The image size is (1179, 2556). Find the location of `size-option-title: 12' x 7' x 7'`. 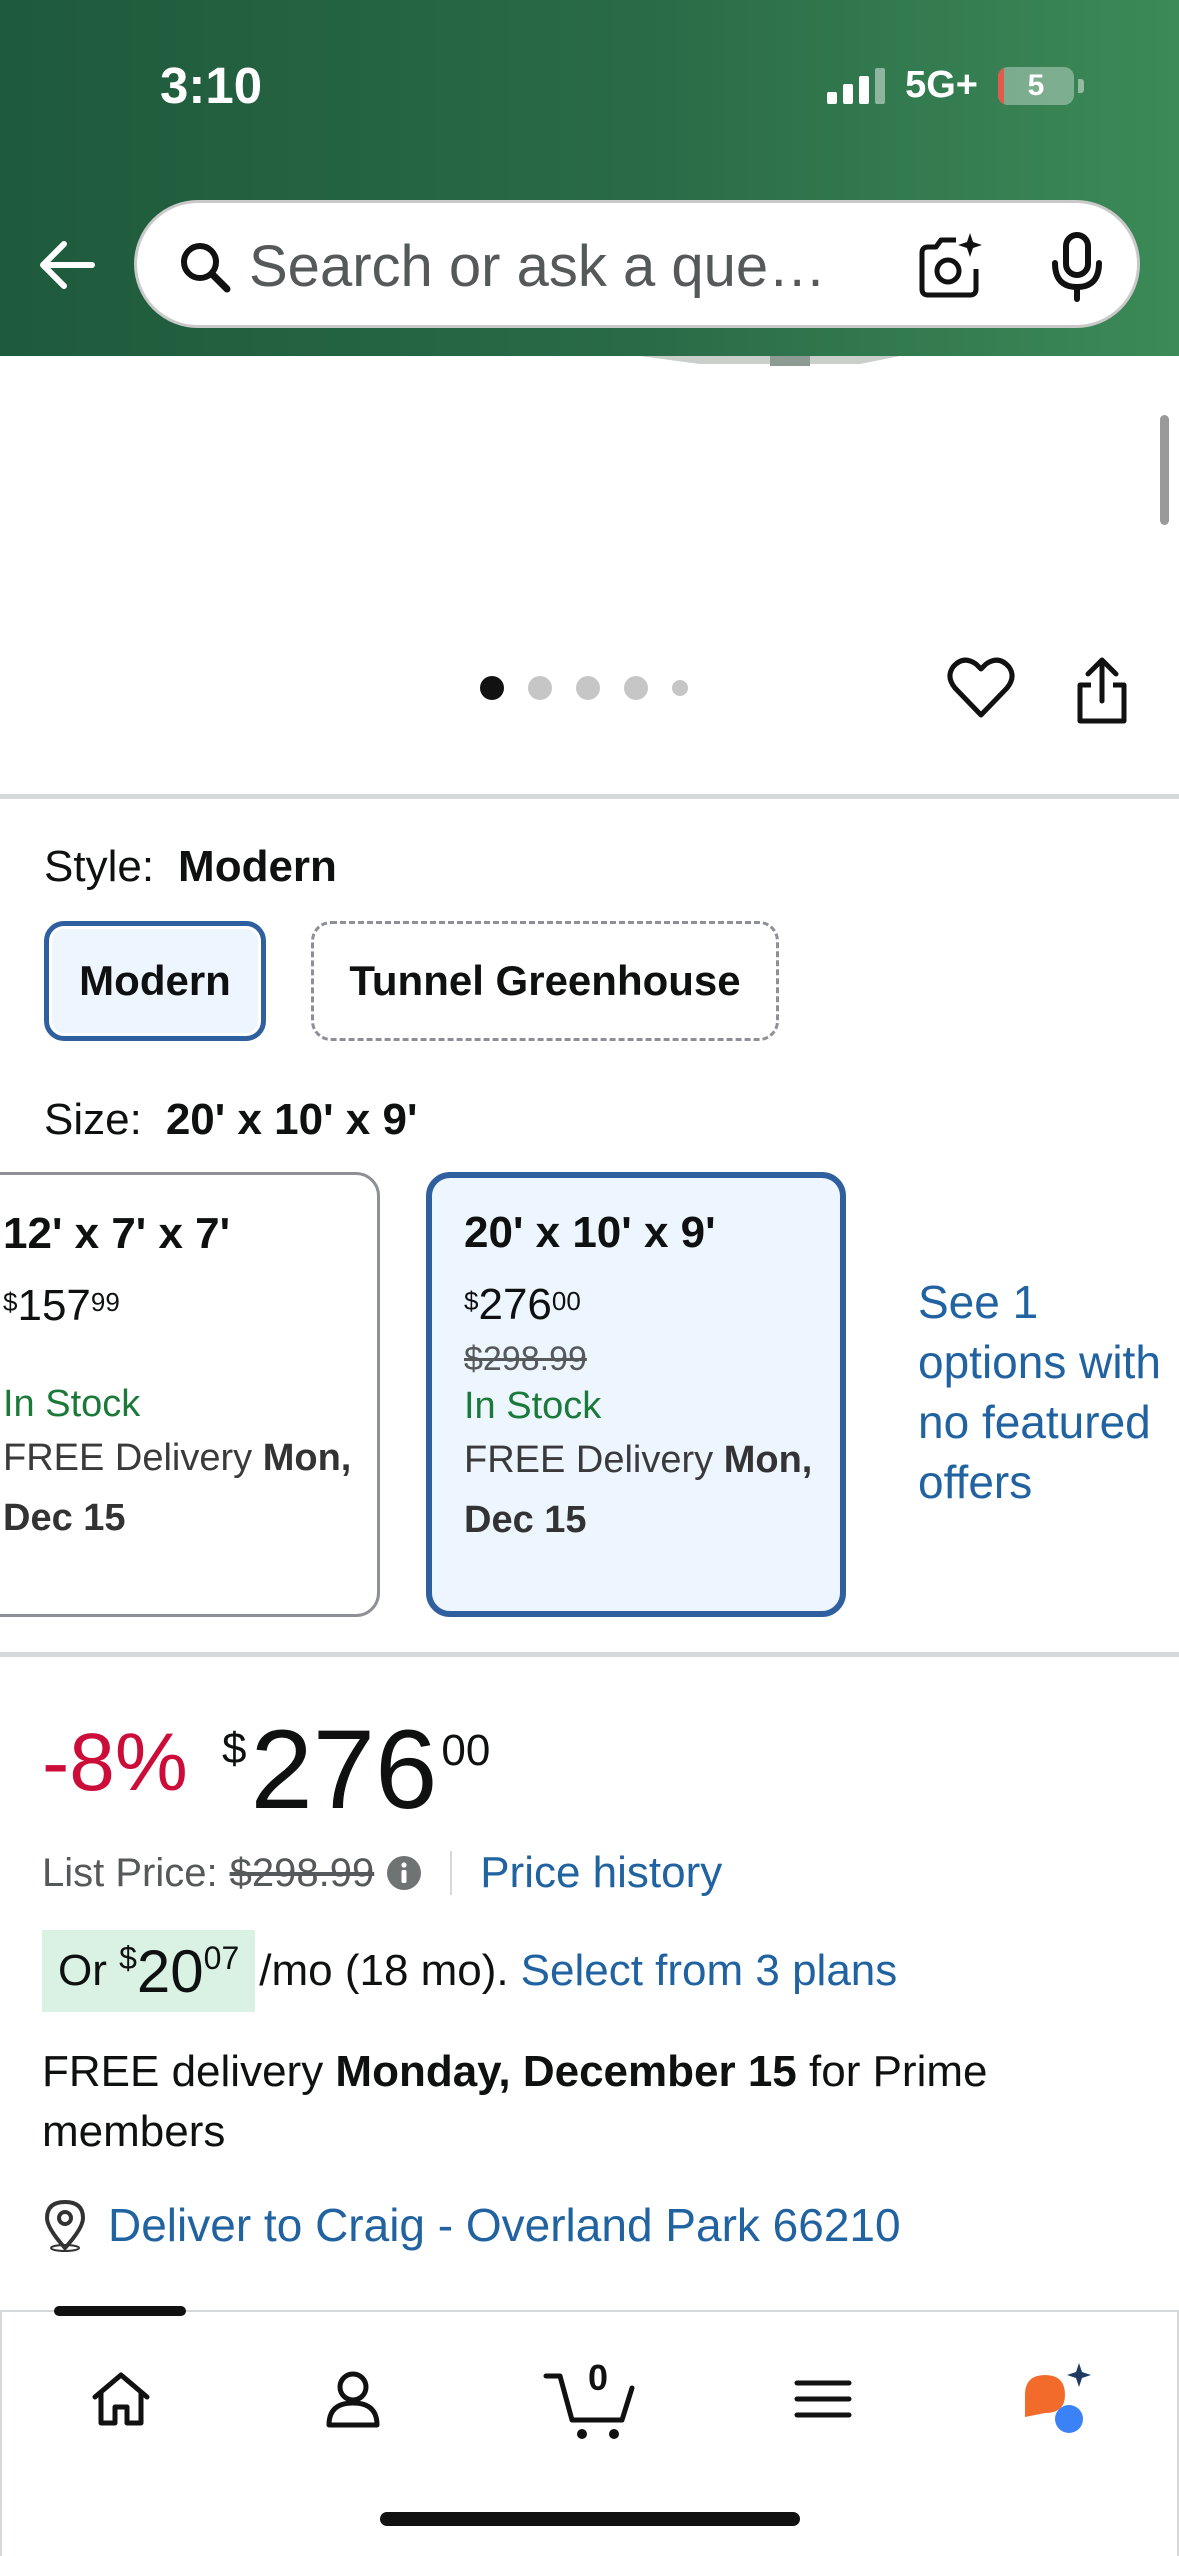

size-option-title: 12' x 7' x 7' is located at coordinates (117, 1233).